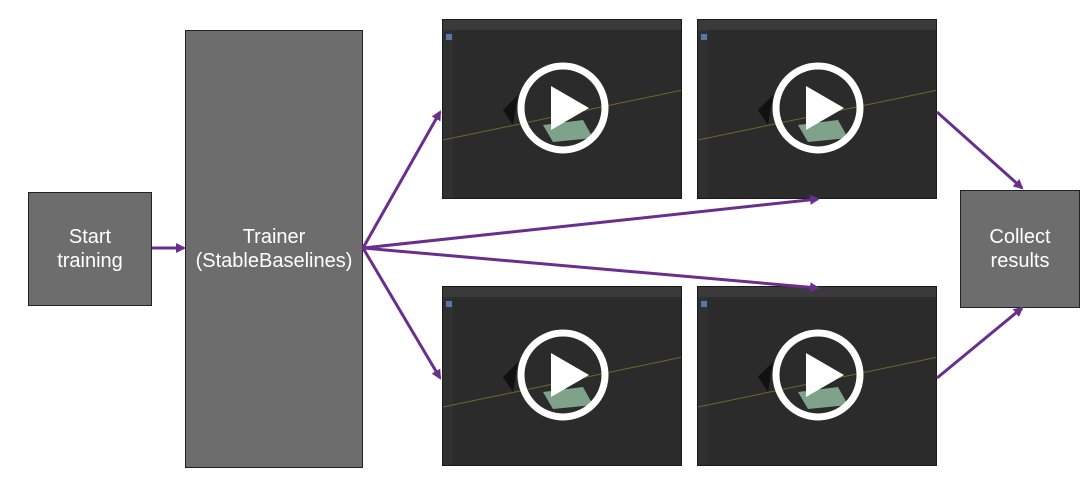 The height and width of the screenshot is (484, 1092). I want to click on start-training-node: Start training, so click(90, 249).